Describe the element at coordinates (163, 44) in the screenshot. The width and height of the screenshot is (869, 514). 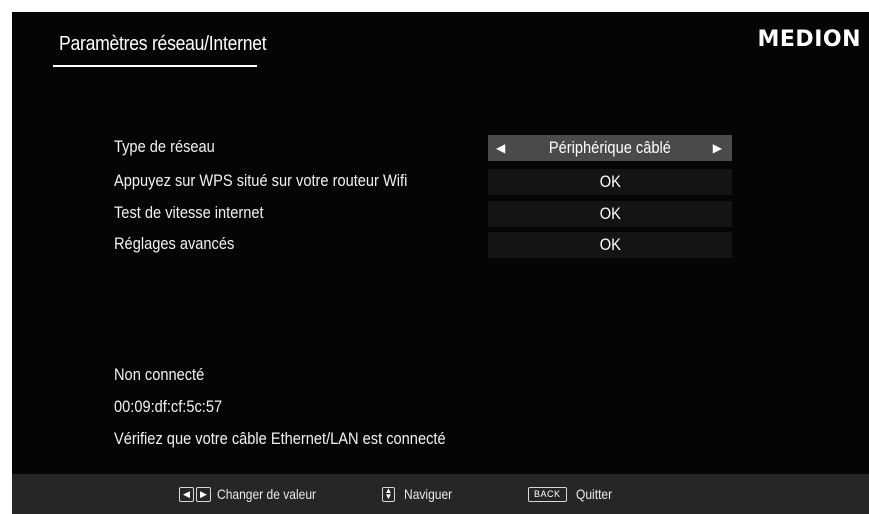
I see `page-title: Paramètres réseau/Internet` at that location.